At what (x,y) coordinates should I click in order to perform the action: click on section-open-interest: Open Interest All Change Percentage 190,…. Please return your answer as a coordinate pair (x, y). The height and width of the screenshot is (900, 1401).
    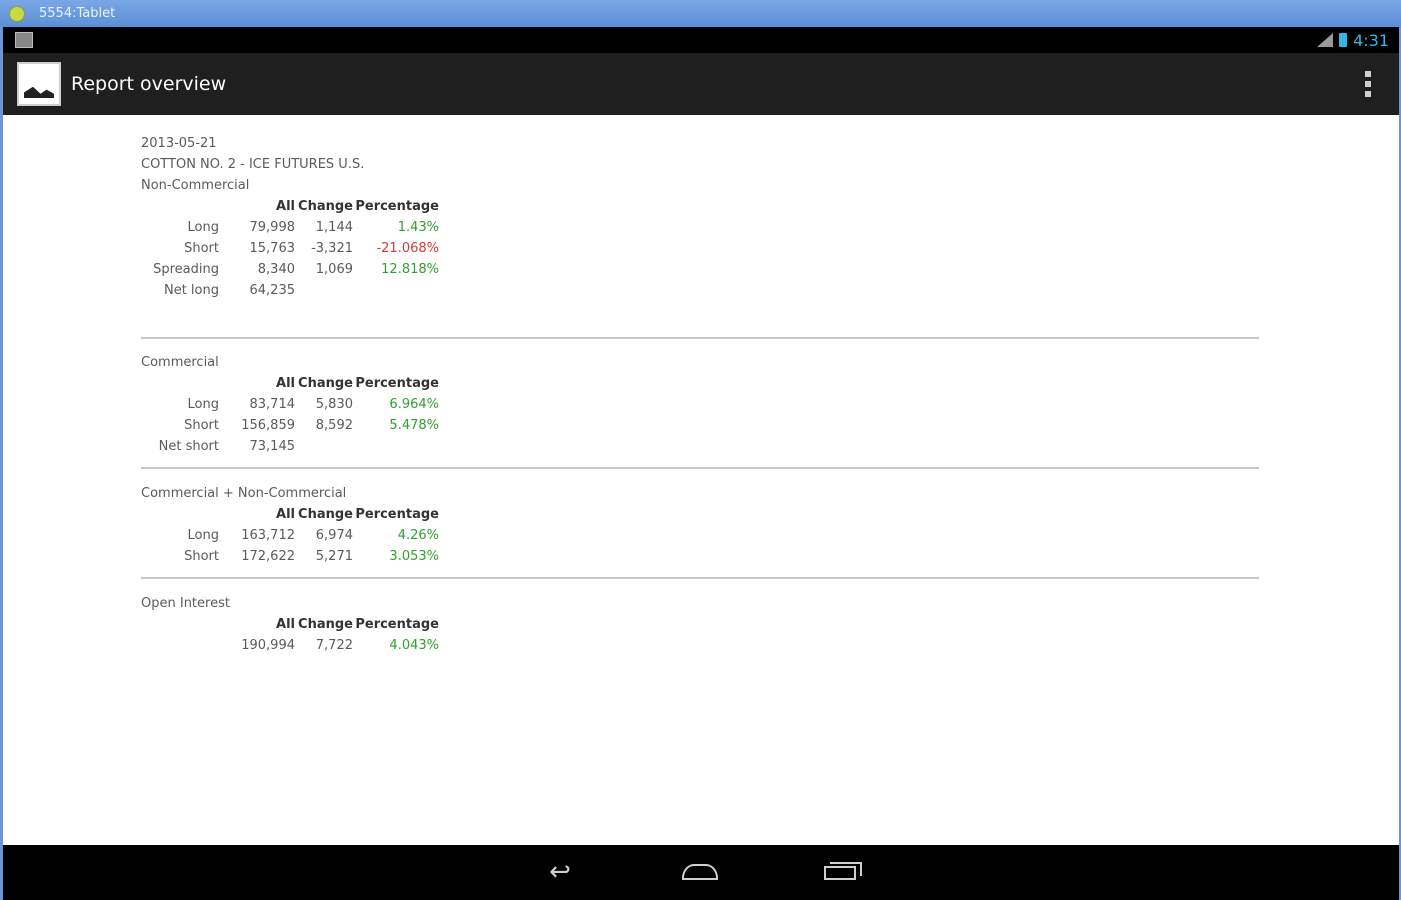
    Looking at the image, I should click on (290, 624).